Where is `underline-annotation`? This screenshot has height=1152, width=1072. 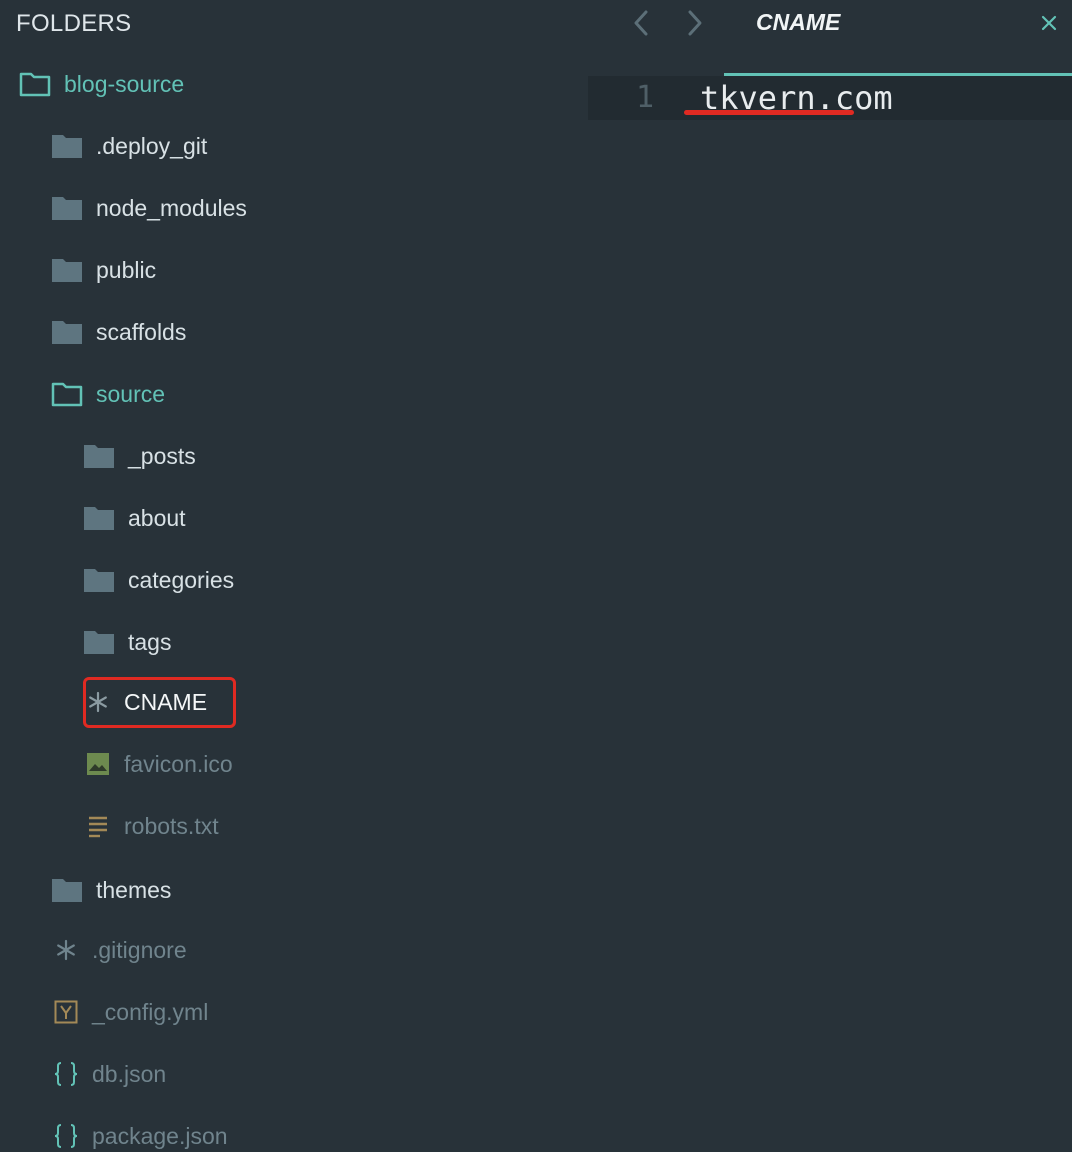 underline-annotation is located at coordinates (769, 112).